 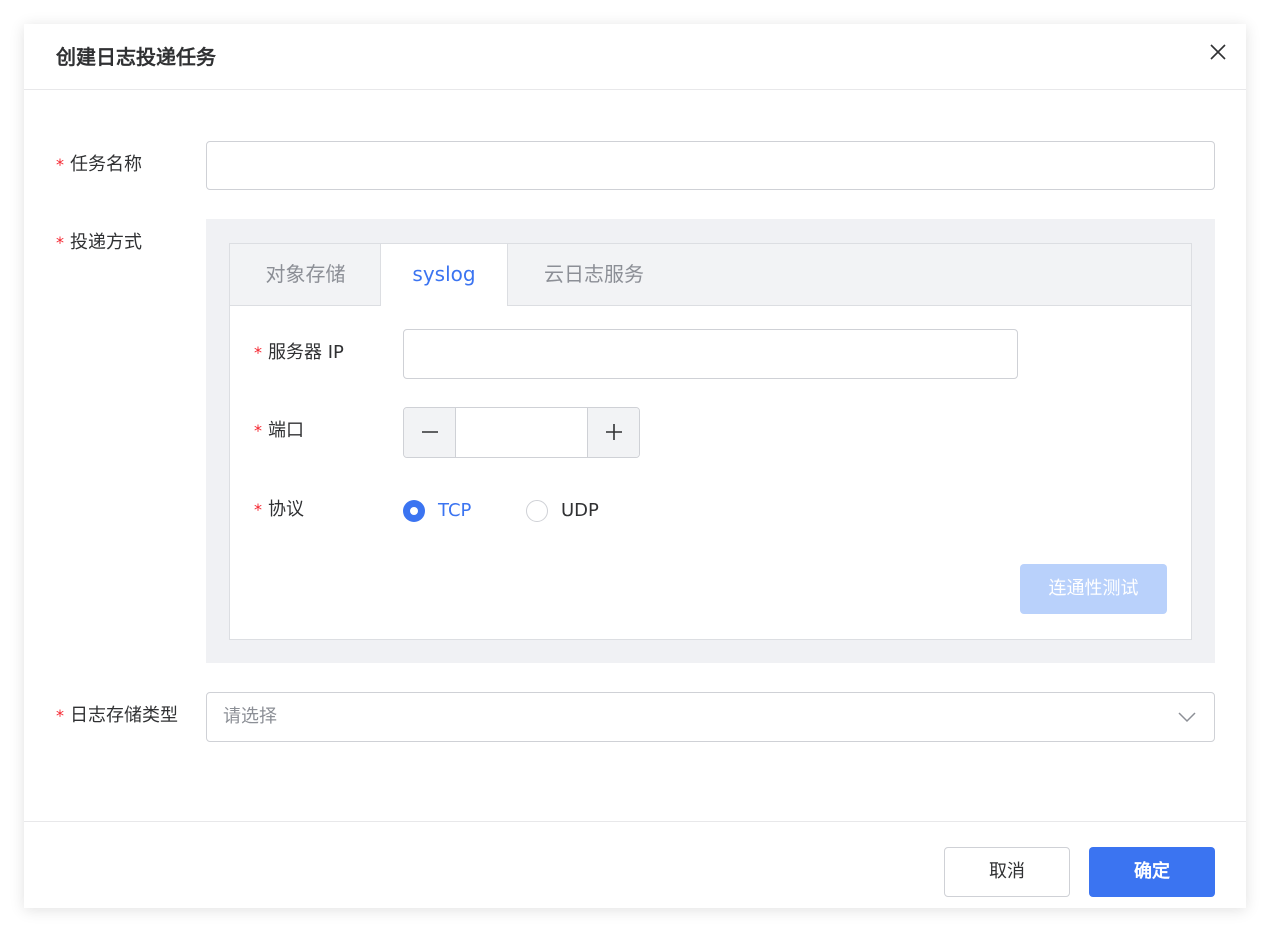 What do you see at coordinates (455, 510) in the screenshot?
I see `radio-label-tcp: TCP` at bounding box center [455, 510].